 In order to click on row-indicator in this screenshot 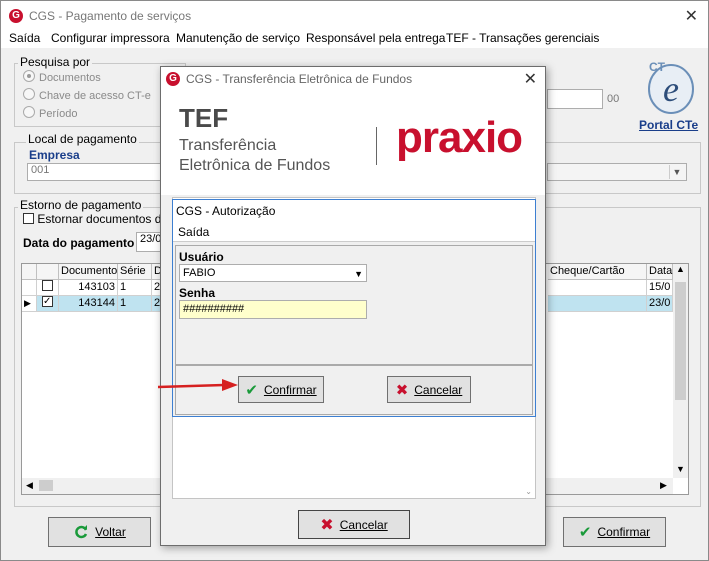, I will do `click(29, 288)`.